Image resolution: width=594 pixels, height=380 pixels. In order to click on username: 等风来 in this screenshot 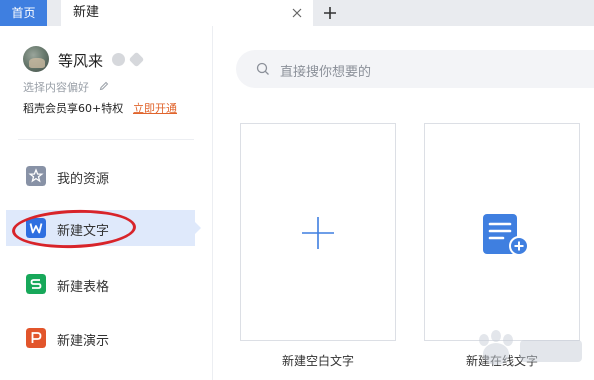, I will do `click(80, 60)`.